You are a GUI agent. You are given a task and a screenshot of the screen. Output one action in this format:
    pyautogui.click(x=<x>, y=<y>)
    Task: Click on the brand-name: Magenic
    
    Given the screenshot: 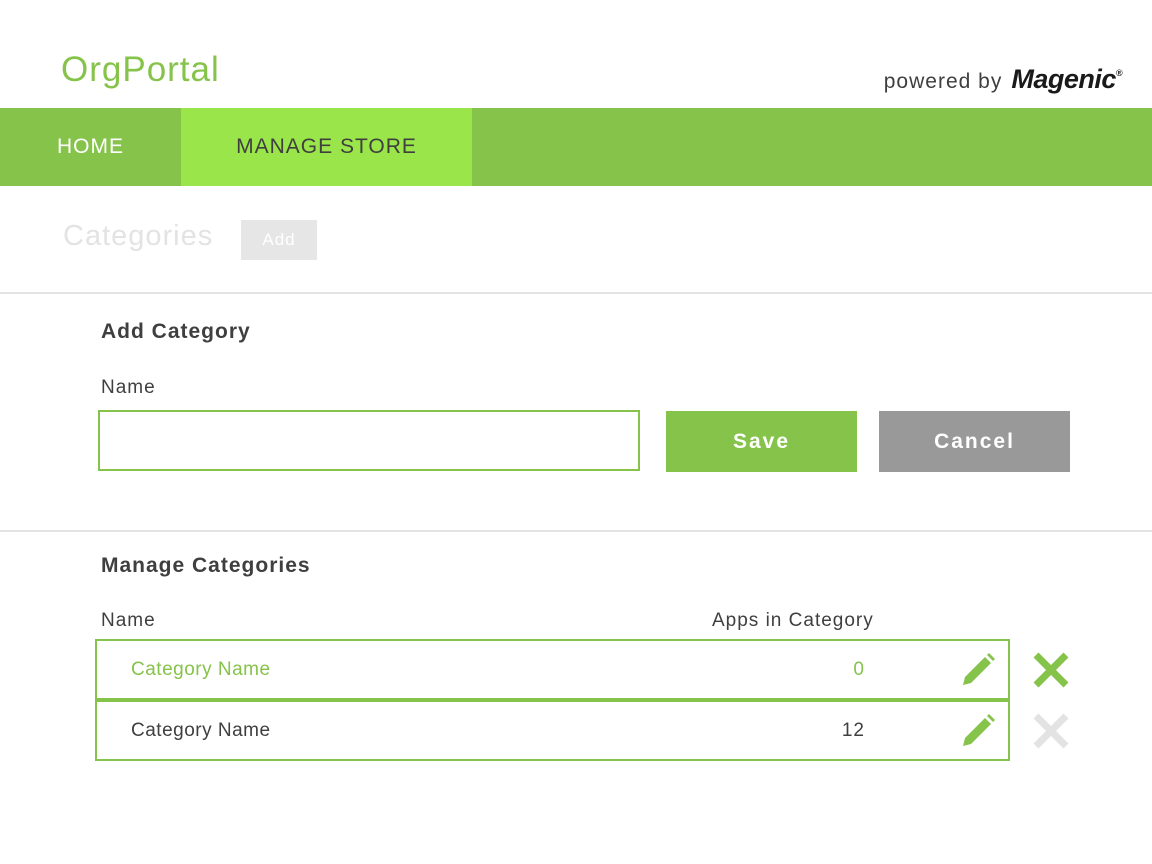 What is the action you would take?
    pyautogui.click(x=1063, y=79)
    